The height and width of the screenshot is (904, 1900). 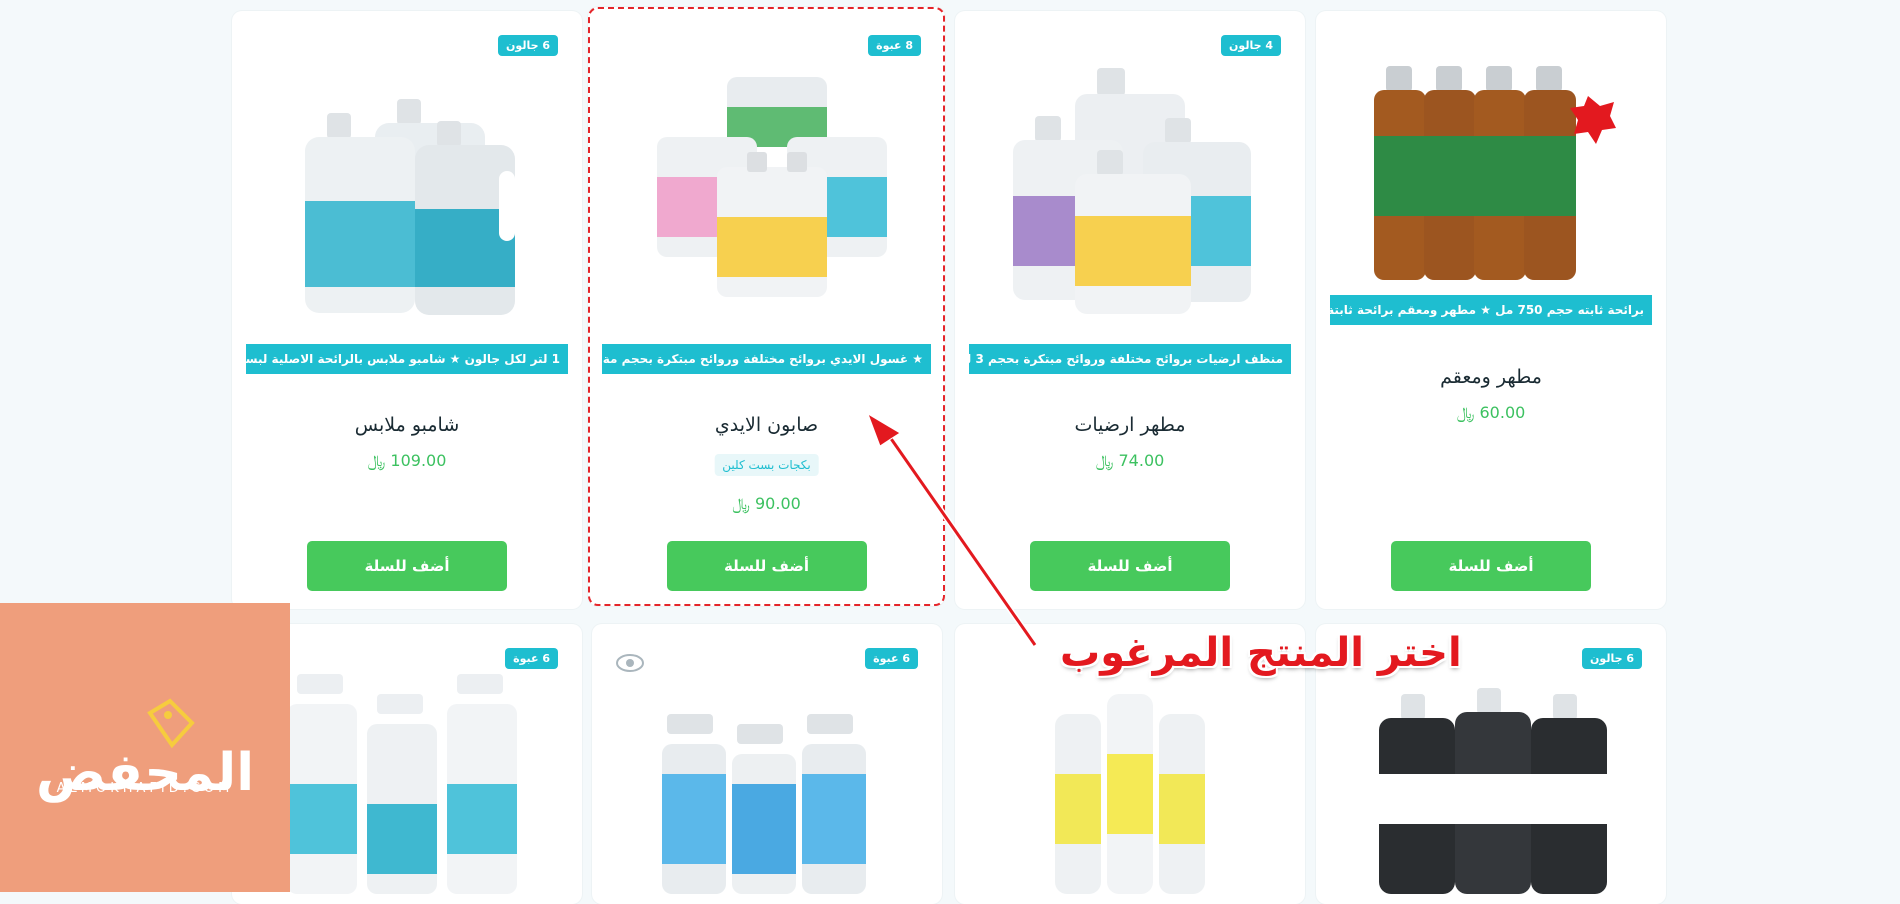 I want to click on watermark: المحفض ALMOKHAFID.COM, so click(x=145, y=747).